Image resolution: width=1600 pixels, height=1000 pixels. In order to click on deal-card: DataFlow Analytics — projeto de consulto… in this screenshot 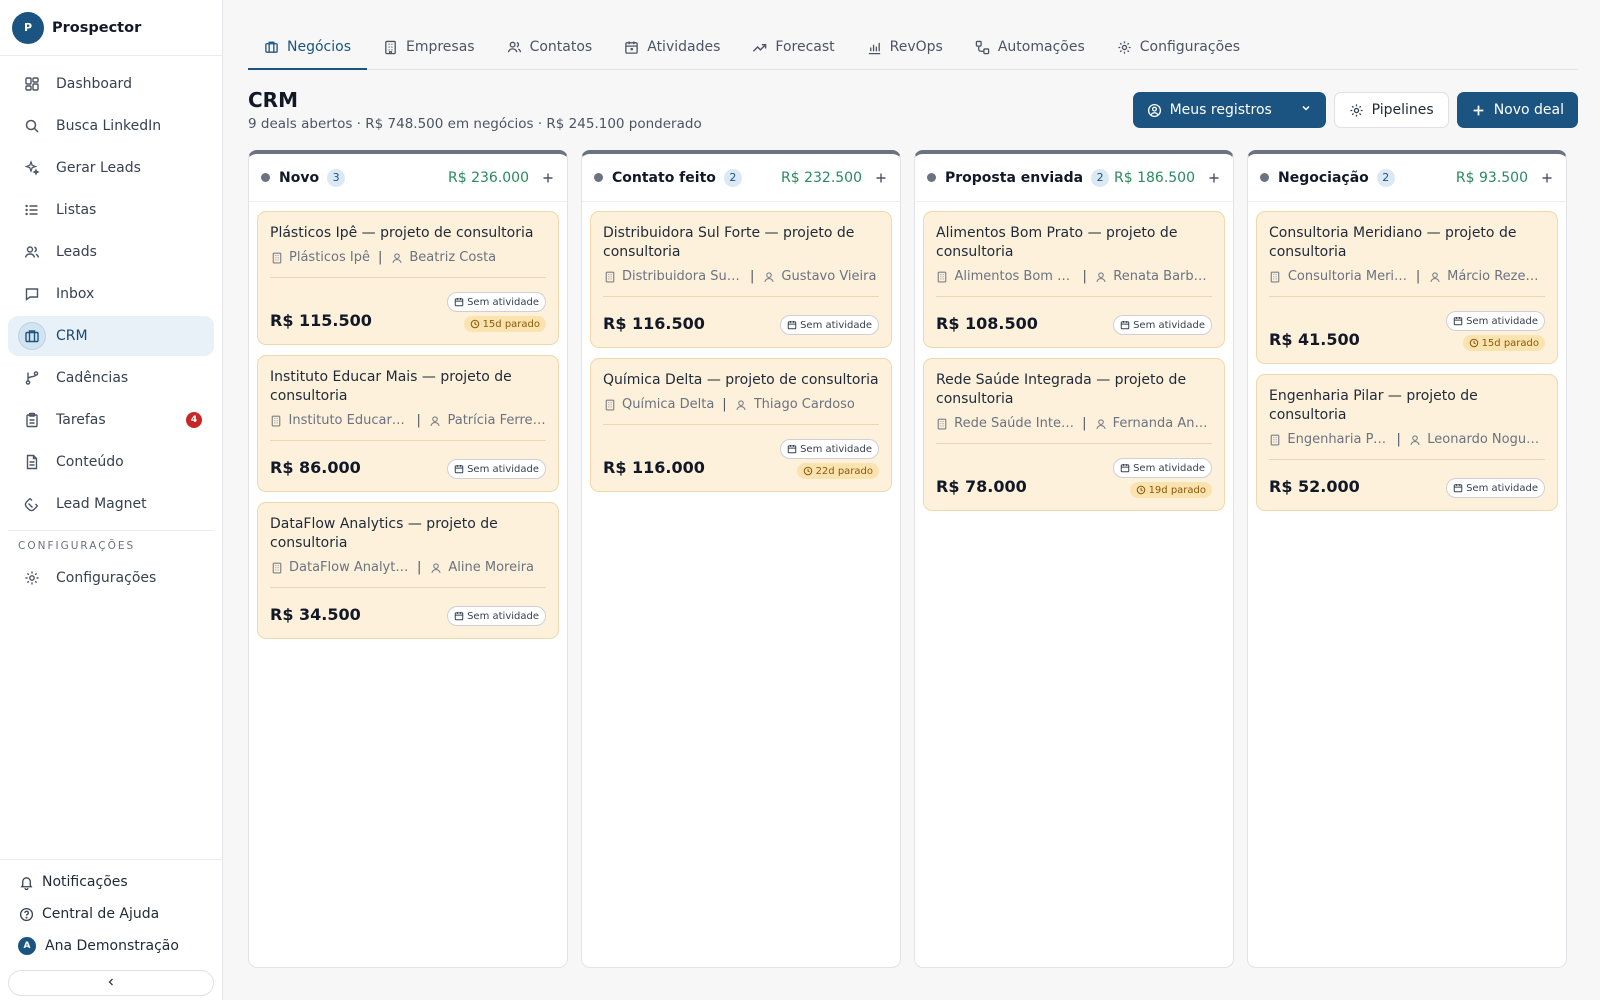, I will do `click(408, 570)`.